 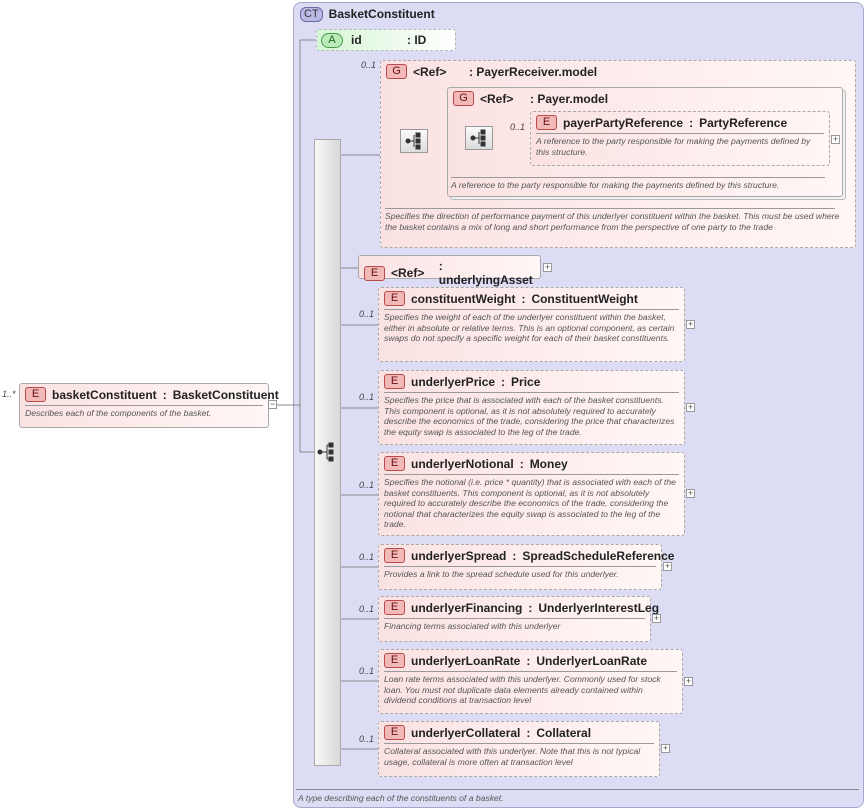 What do you see at coordinates (548, 463) in the screenshot?
I see `element-type: Money` at bounding box center [548, 463].